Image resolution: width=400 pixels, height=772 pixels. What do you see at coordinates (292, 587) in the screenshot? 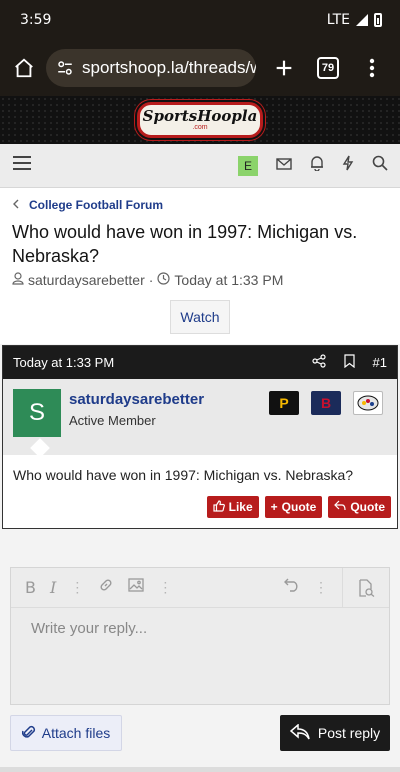
I see `undo-icon` at bounding box center [292, 587].